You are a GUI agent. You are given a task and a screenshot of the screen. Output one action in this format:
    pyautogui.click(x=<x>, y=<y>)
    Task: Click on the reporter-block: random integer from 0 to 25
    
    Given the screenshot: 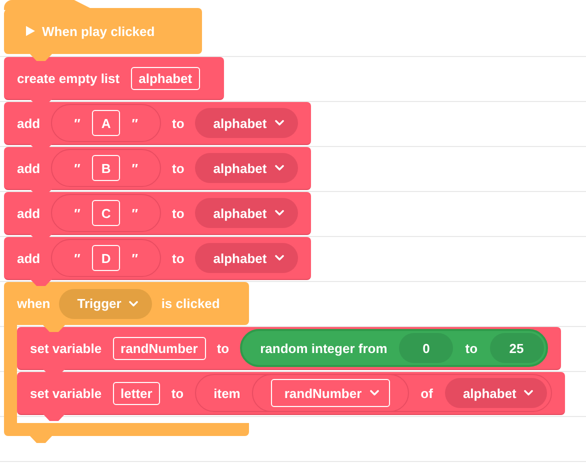 What is the action you would take?
    pyautogui.click(x=394, y=348)
    